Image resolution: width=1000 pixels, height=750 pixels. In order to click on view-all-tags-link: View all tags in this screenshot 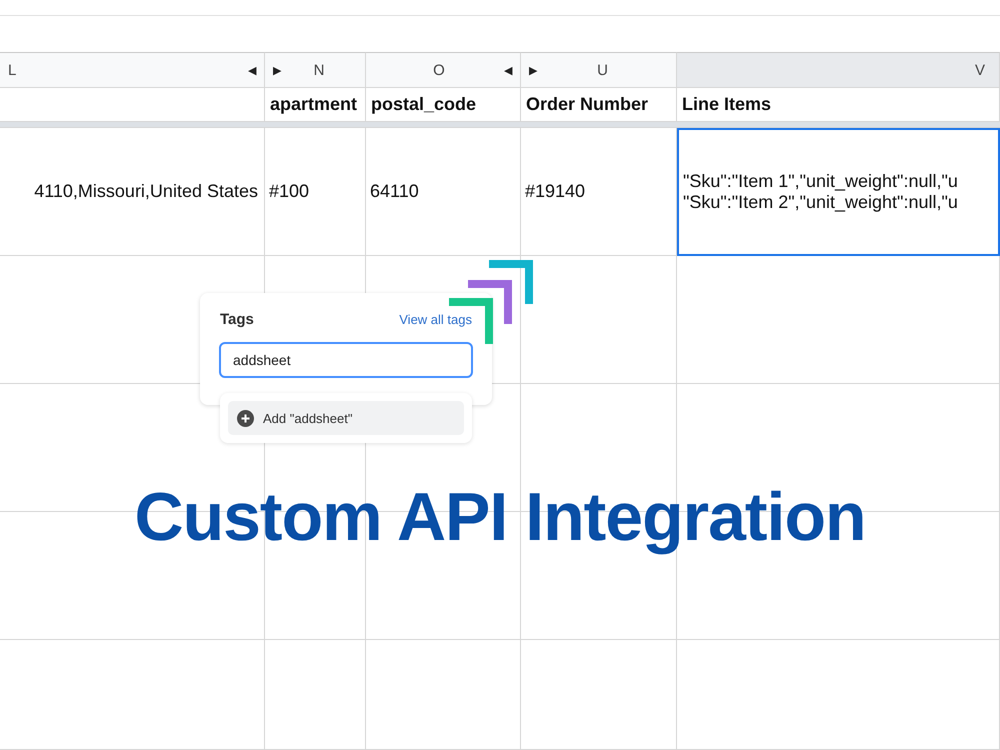, I will do `click(435, 319)`.